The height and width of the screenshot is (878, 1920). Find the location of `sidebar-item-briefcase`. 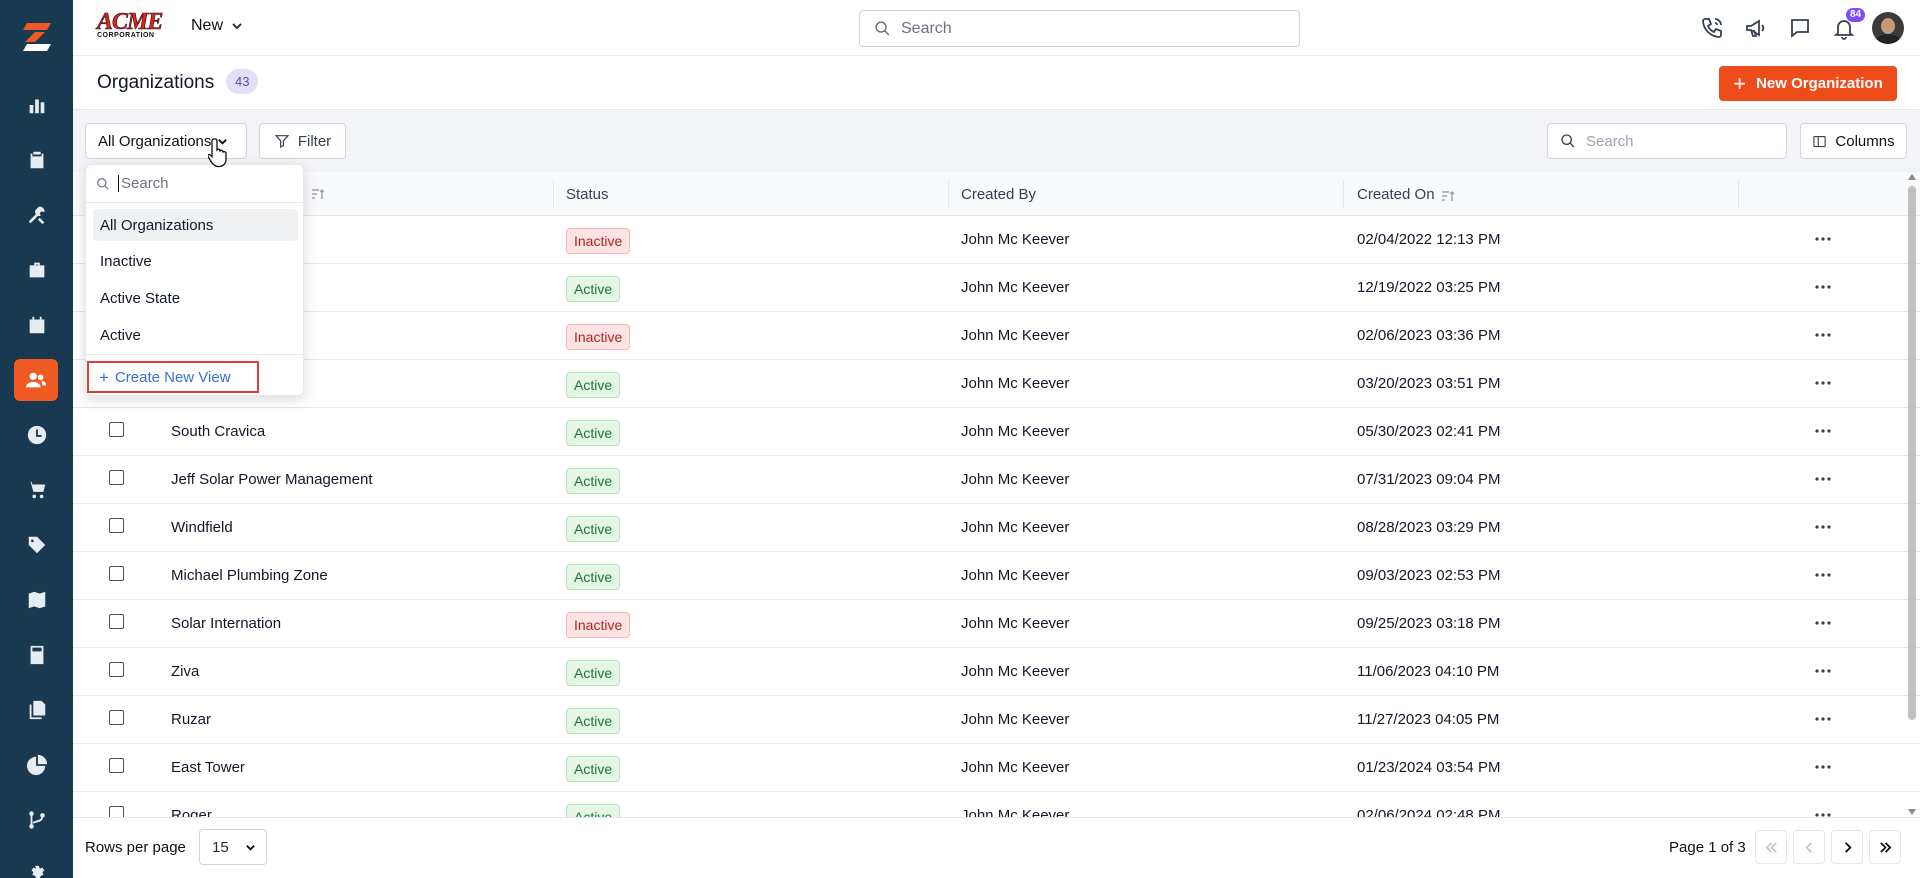

sidebar-item-briefcase is located at coordinates (36, 270).